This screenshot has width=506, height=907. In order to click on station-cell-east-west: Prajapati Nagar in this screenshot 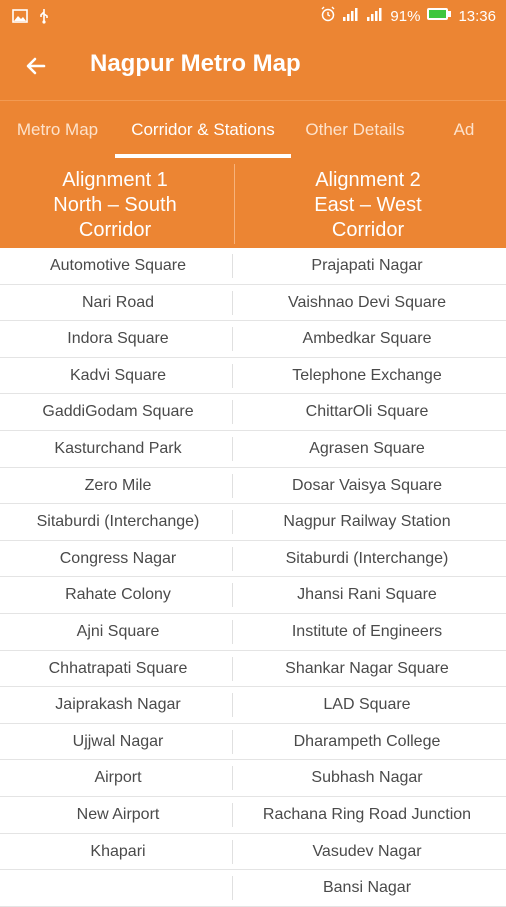, I will do `click(367, 265)`.